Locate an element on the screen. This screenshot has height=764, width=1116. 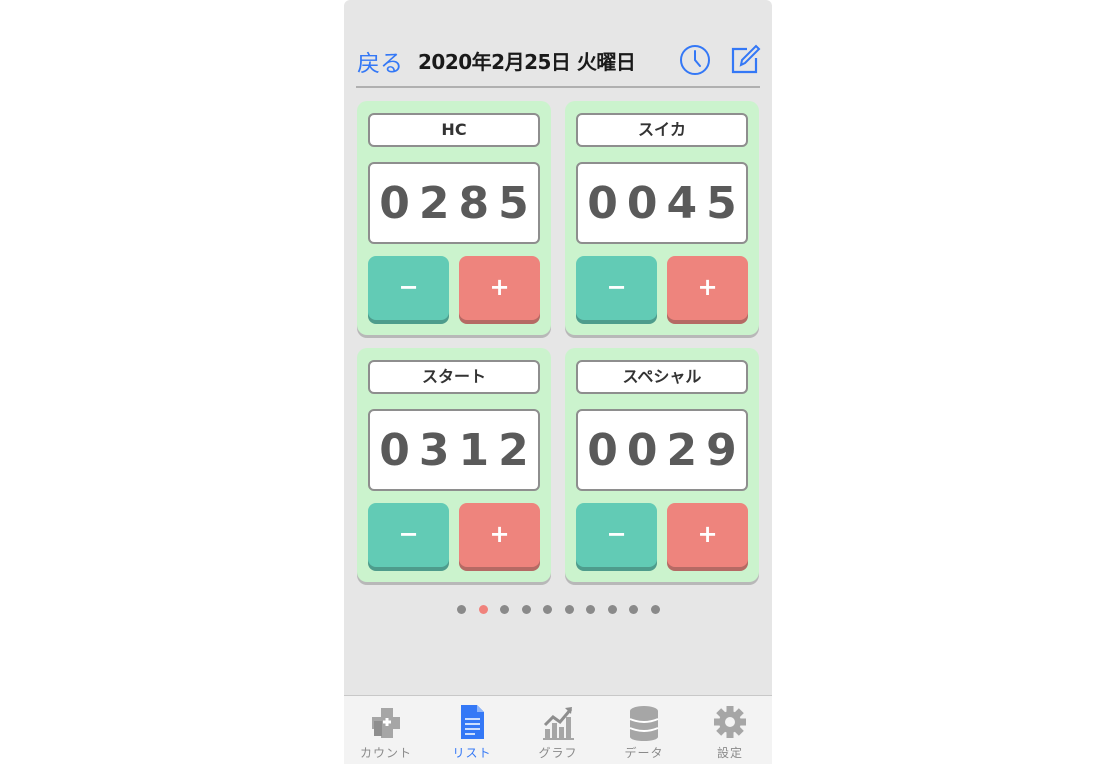
counter-card-hc: HC 0285 − + is located at coordinates (454, 218).